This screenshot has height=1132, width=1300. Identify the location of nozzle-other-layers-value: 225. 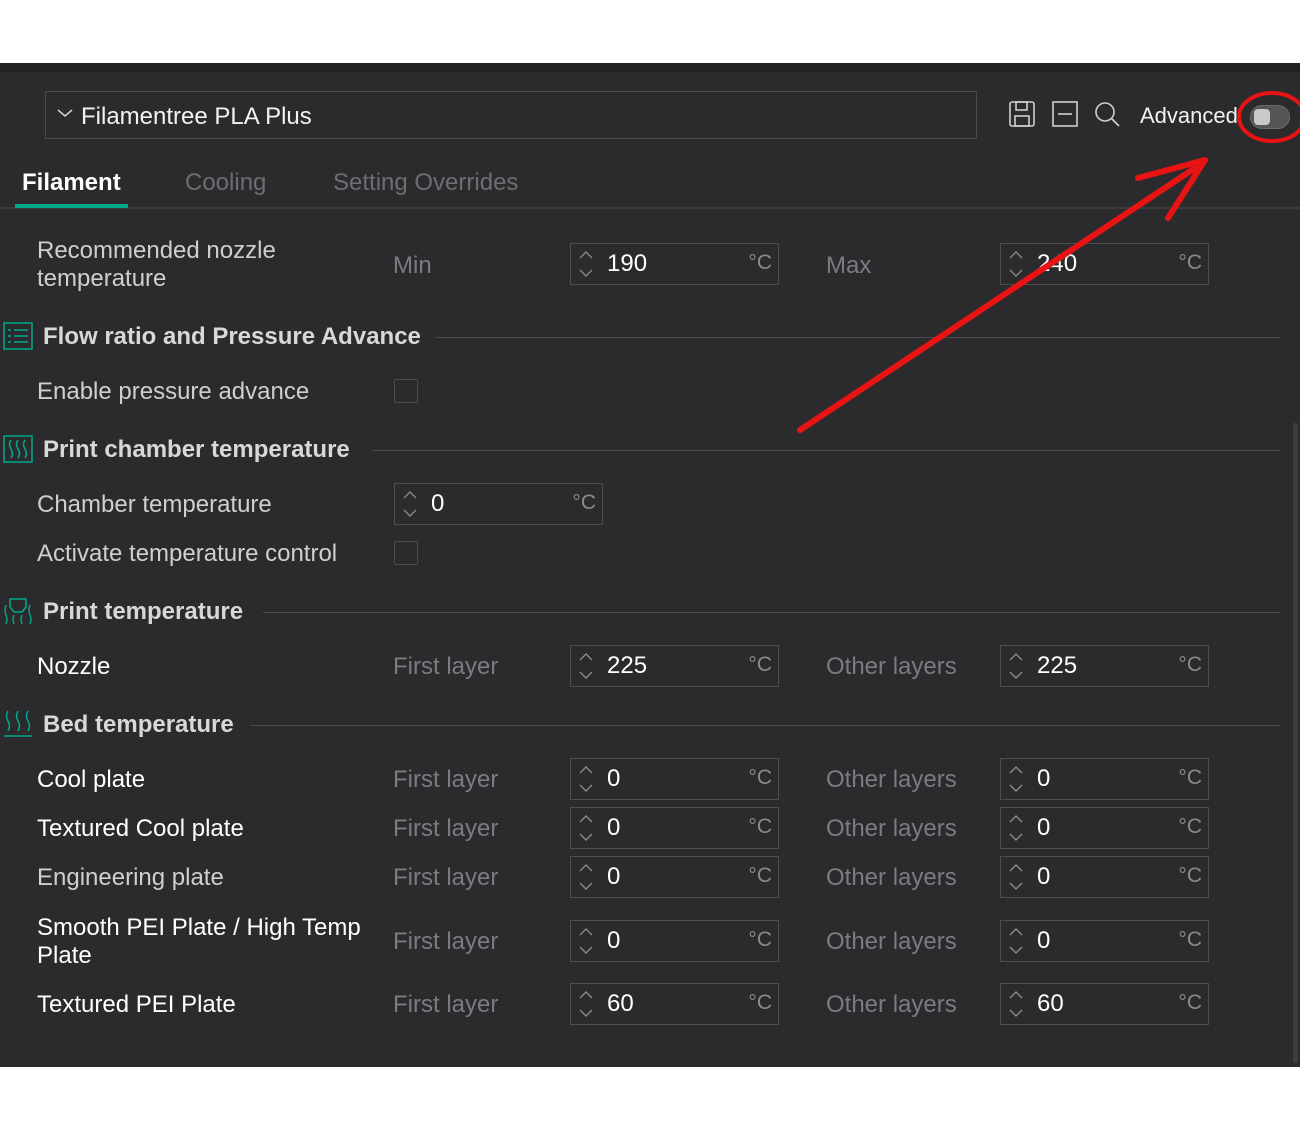
(1057, 665).